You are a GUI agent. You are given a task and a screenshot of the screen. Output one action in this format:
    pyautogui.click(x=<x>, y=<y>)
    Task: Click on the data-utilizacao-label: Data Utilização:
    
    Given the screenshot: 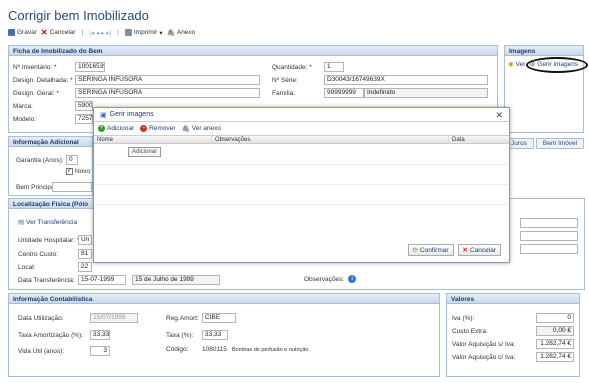 What is the action you would take?
    pyautogui.click(x=41, y=318)
    